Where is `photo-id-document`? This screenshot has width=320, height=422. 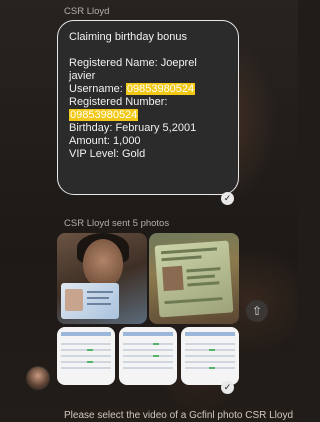 photo-id-document is located at coordinates (194, 278).